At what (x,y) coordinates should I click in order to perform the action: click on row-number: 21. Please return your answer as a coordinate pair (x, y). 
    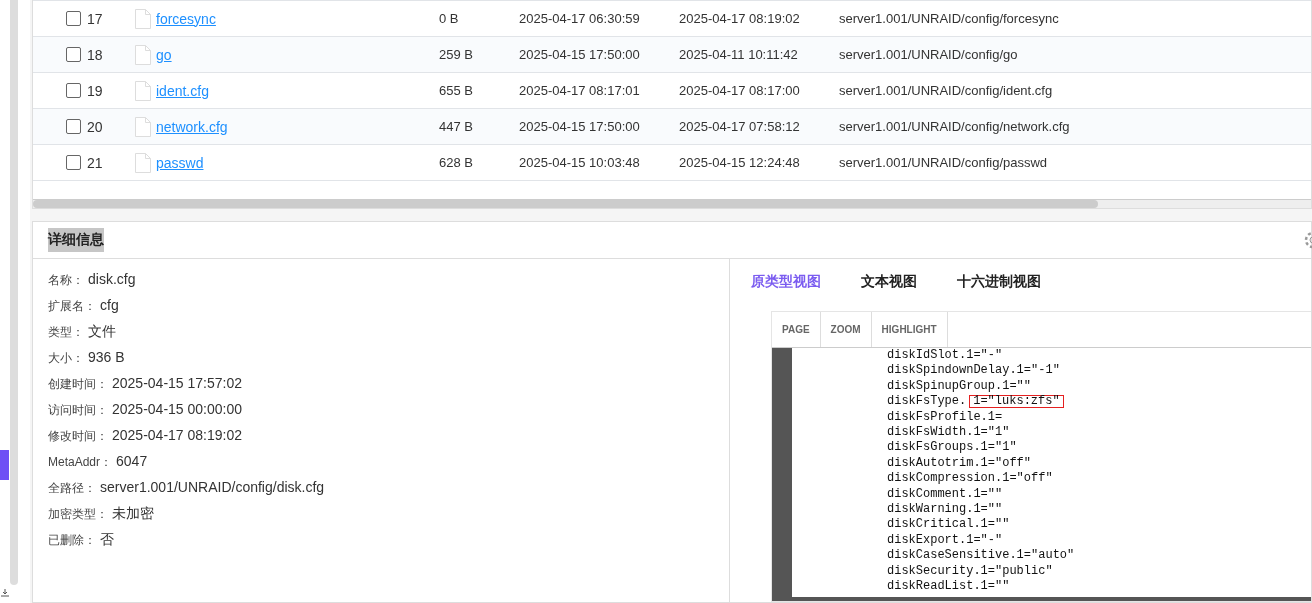
    Looking at the image, I should click on (95, 162).